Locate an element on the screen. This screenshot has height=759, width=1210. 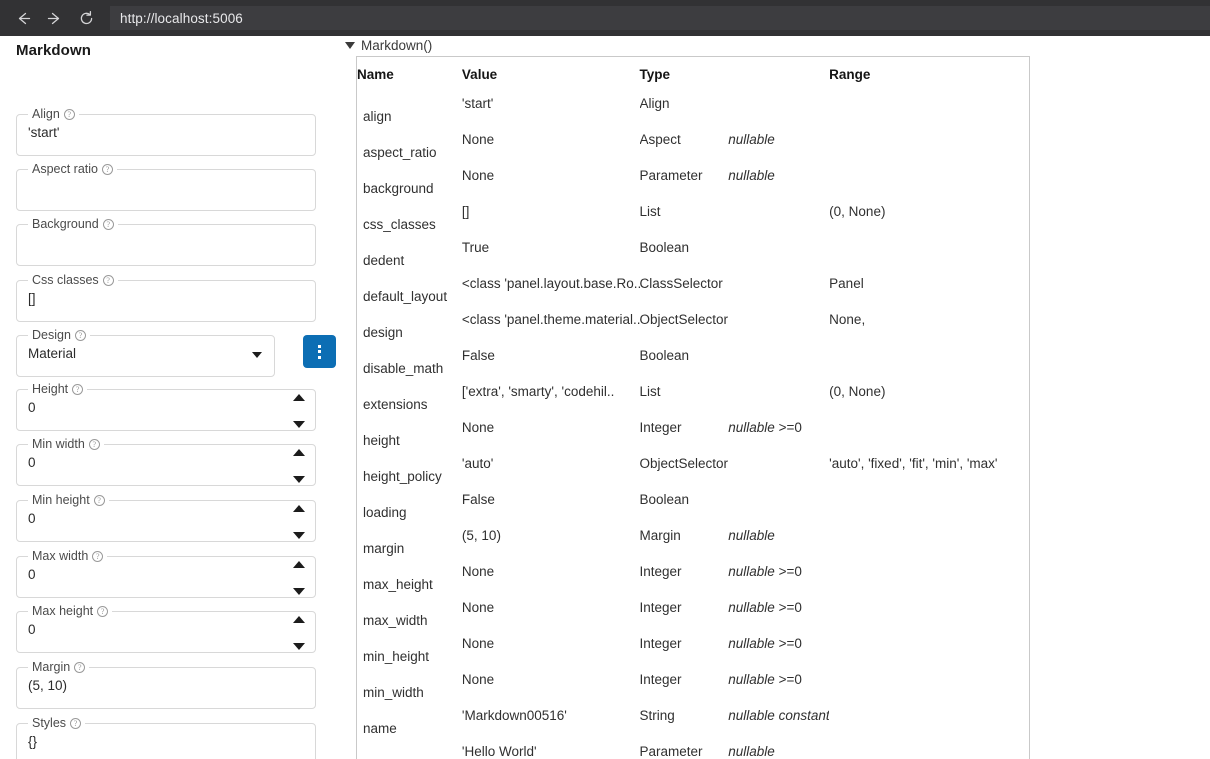
input-label-text: Max height is located at coordinates (63, 611).